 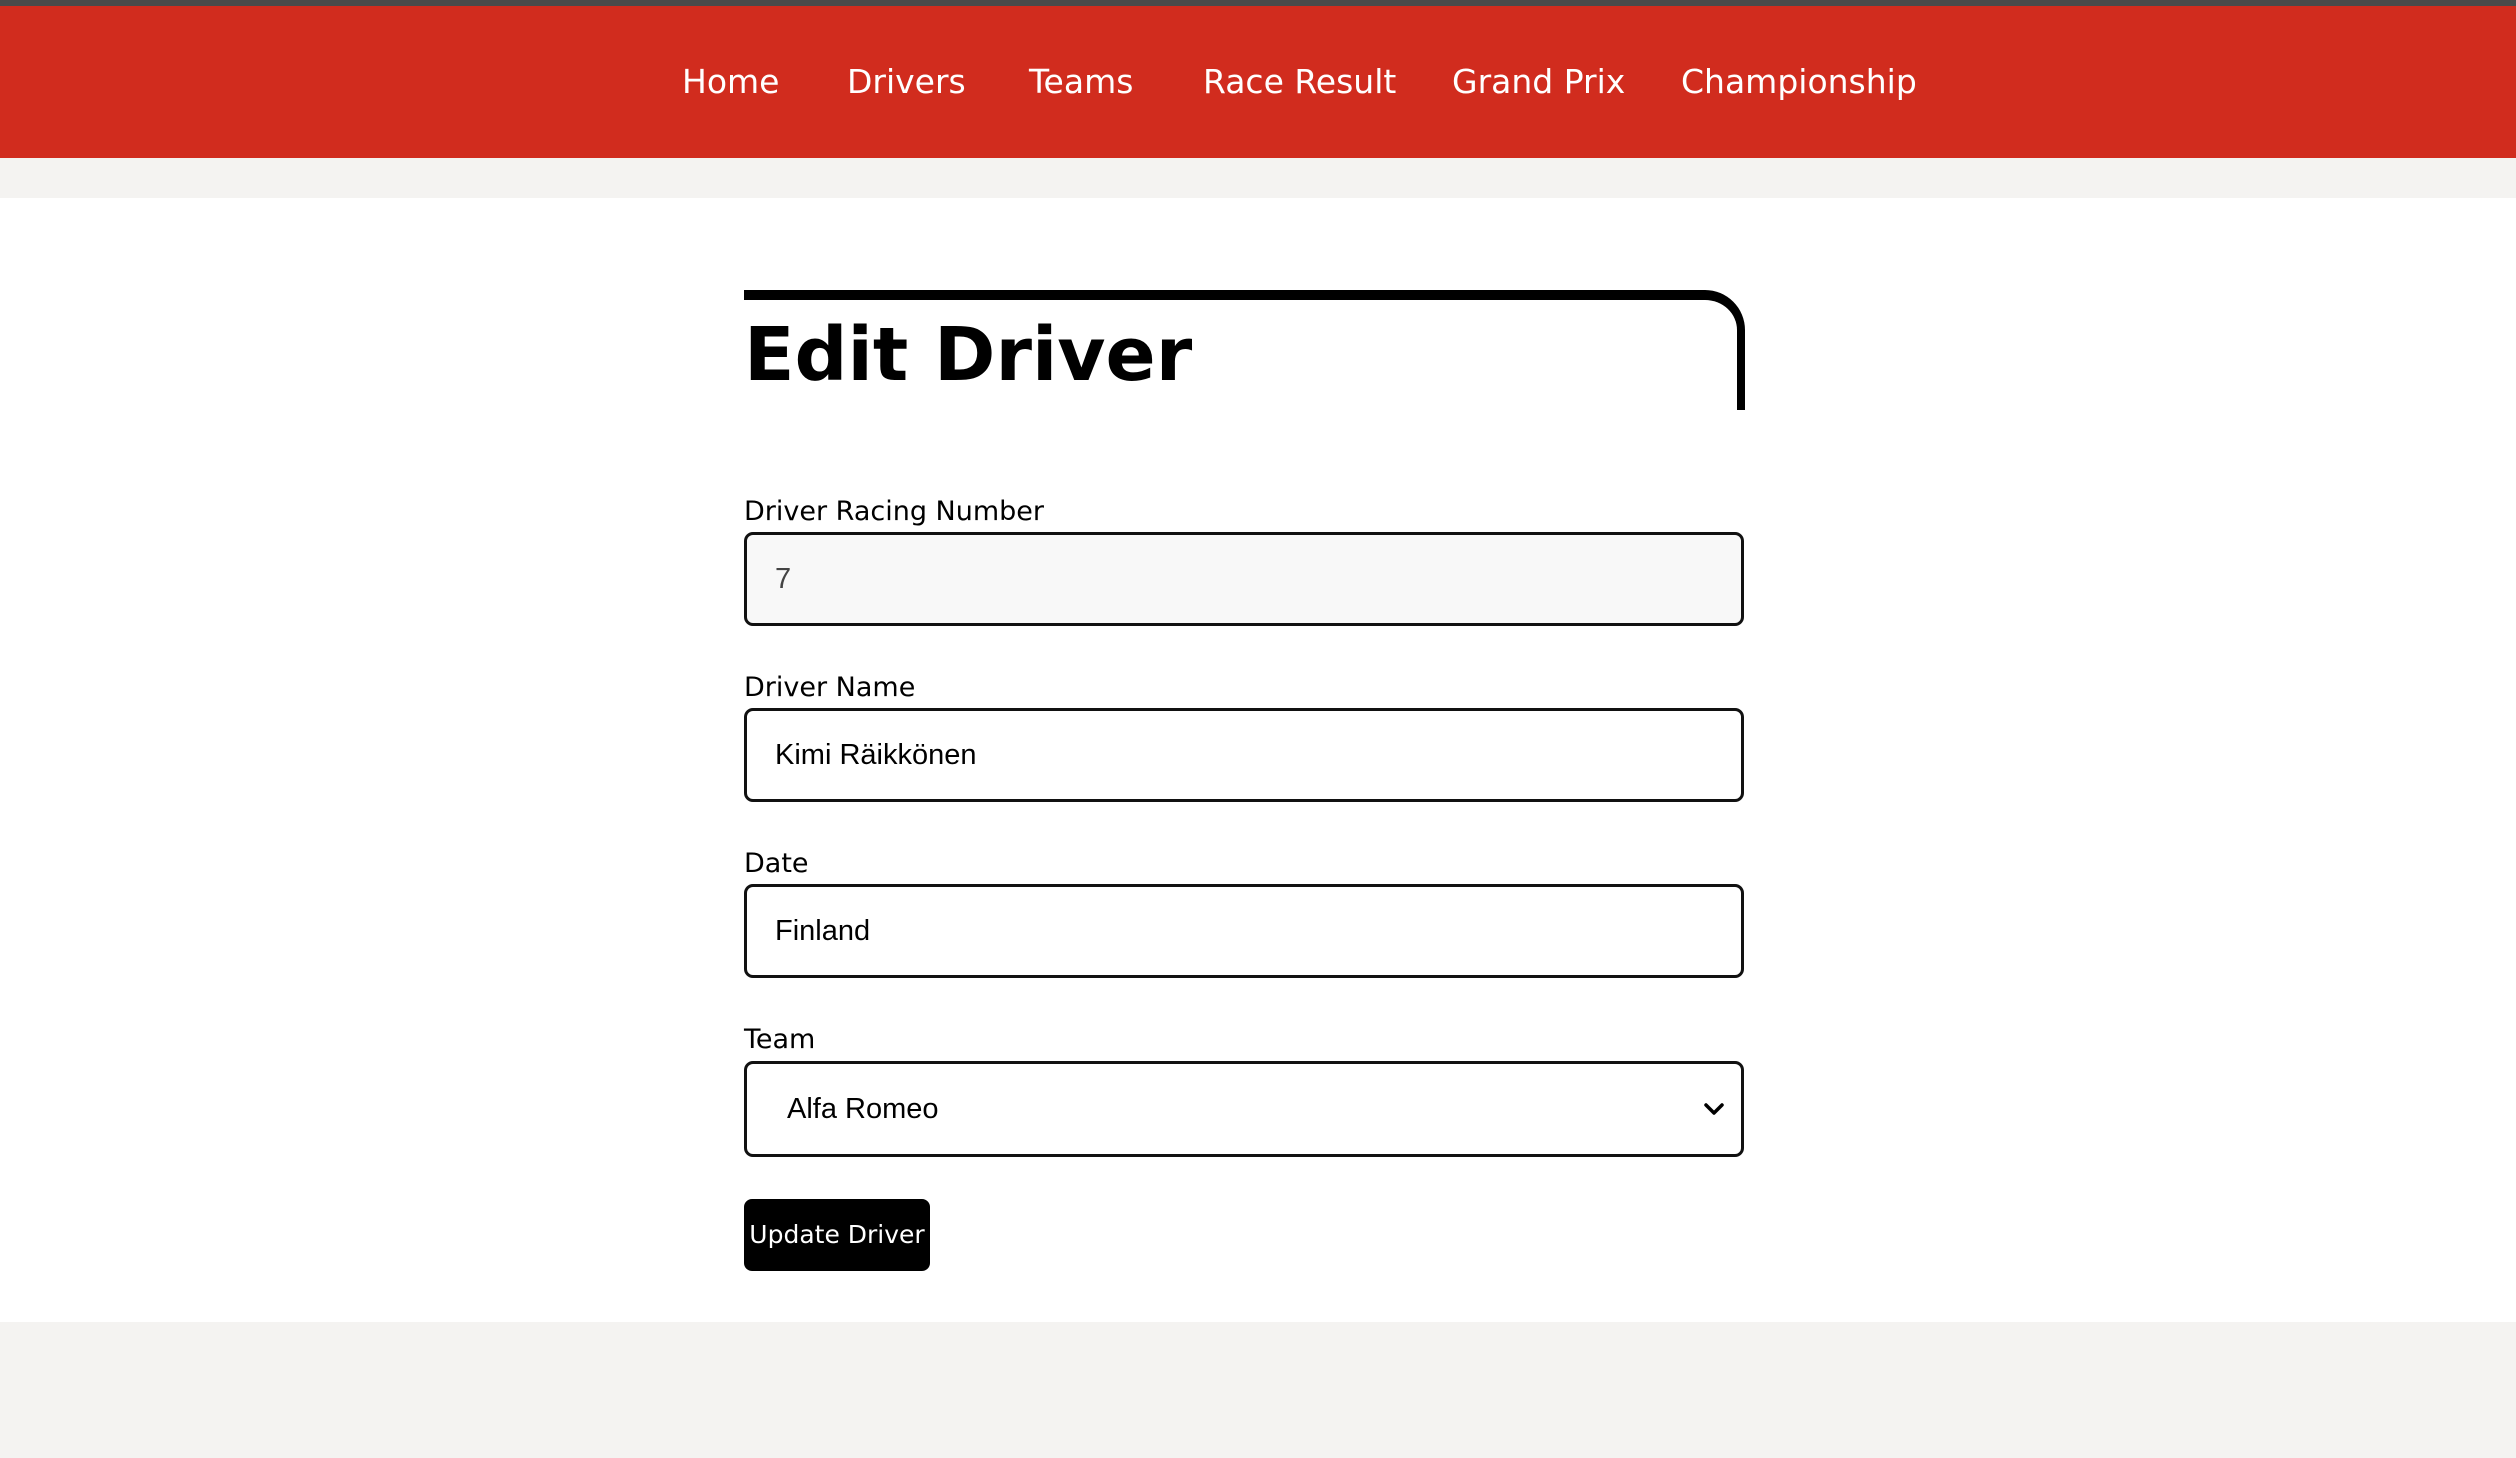 What do you see at coordinates (1244, 931) in the screenshot?
I see `date-input` at bounding box center [1244, 931].